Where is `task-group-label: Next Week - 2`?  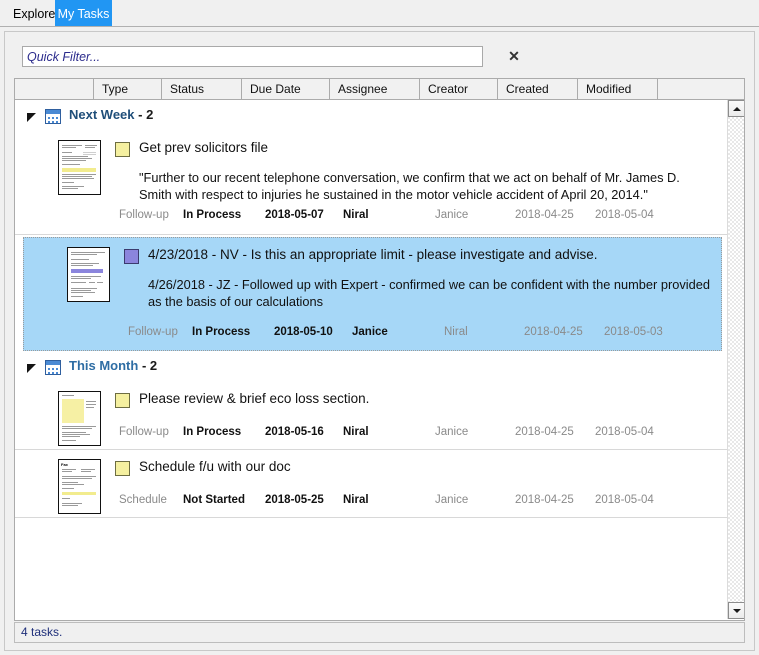 task-group-label: Next Week - 2 is located at coordinates (111, 114).